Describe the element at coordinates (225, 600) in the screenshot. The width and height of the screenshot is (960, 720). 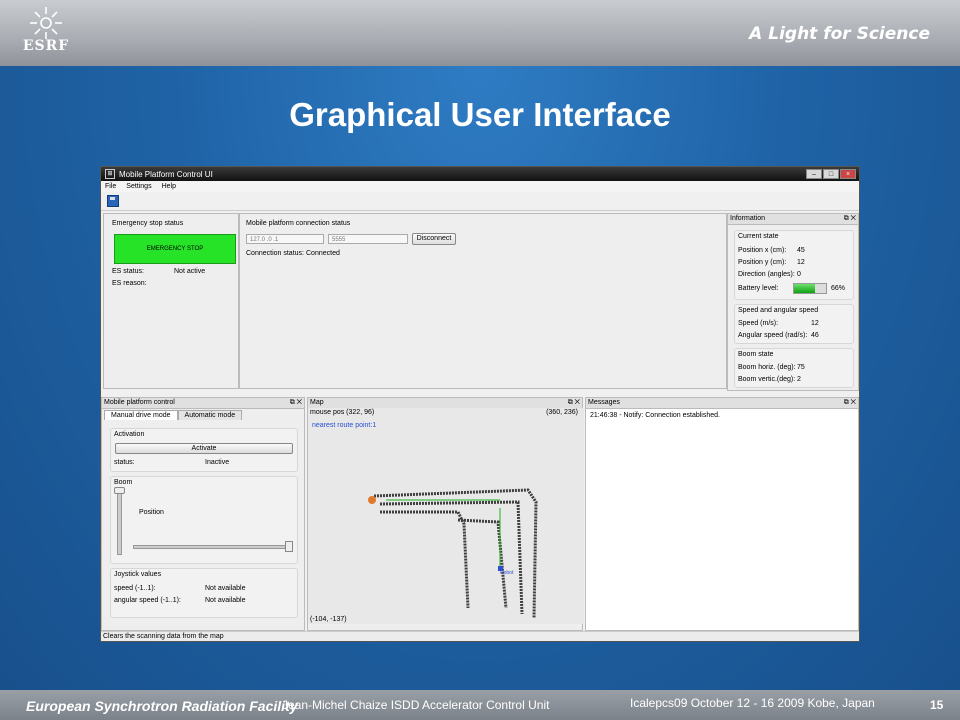
I see `joystick-angular-value: Not available` at that location.